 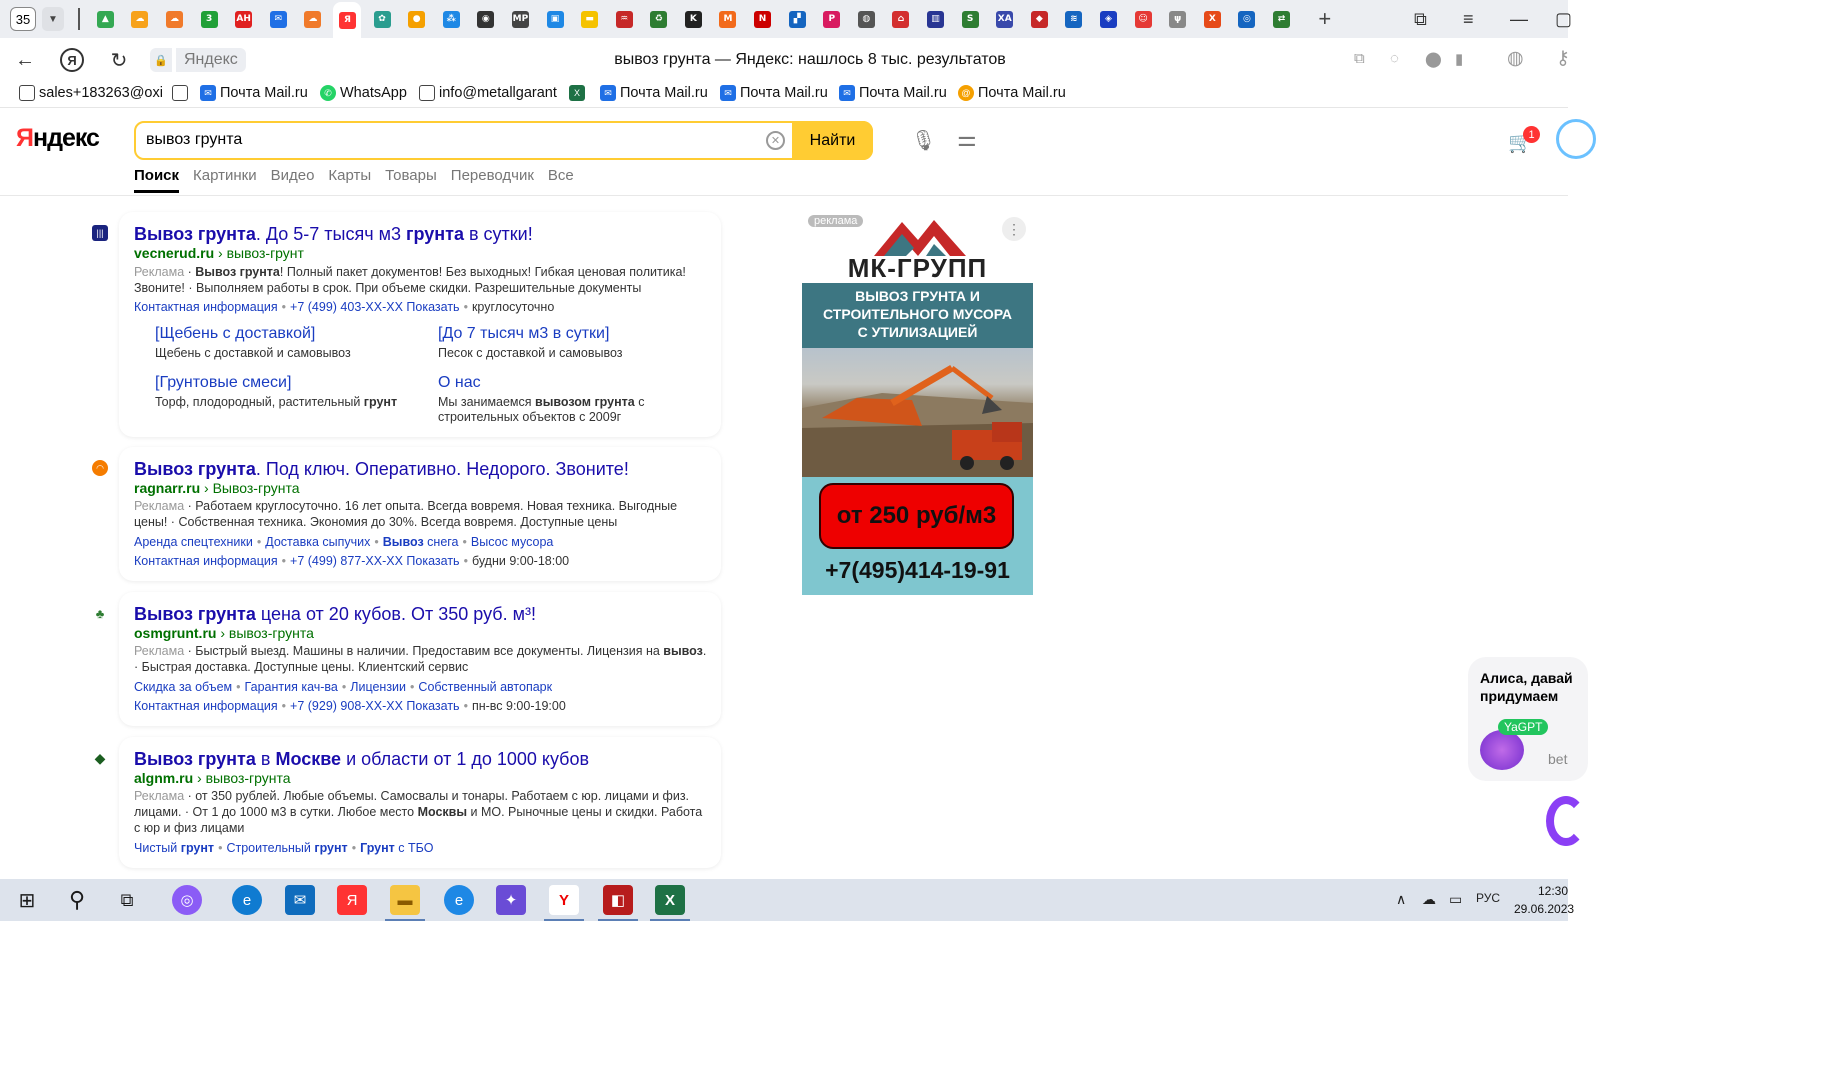 What do you see at coordinates (832, 140) in the screenshot?
I see `search-button: Найти` at bounding box center [832, 140].